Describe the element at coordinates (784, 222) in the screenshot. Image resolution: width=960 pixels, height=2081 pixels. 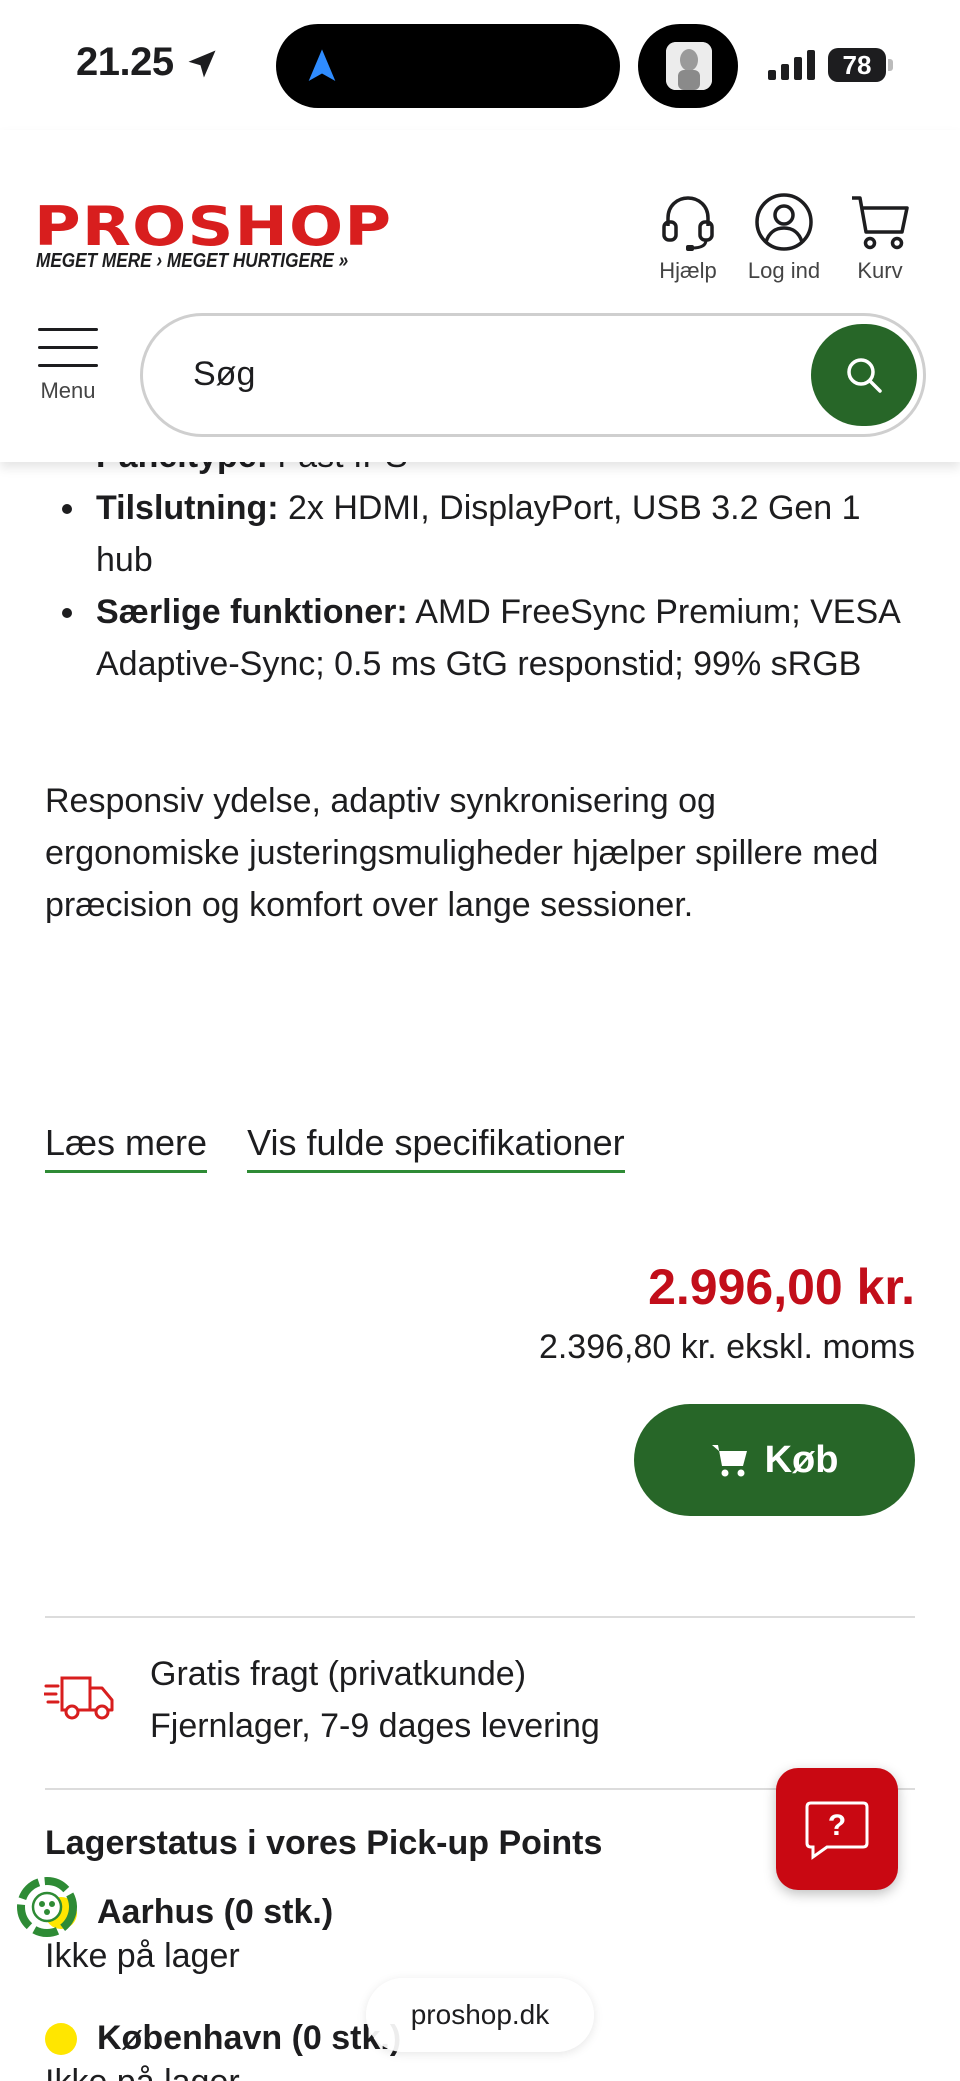
I see `user-icon` at that location.